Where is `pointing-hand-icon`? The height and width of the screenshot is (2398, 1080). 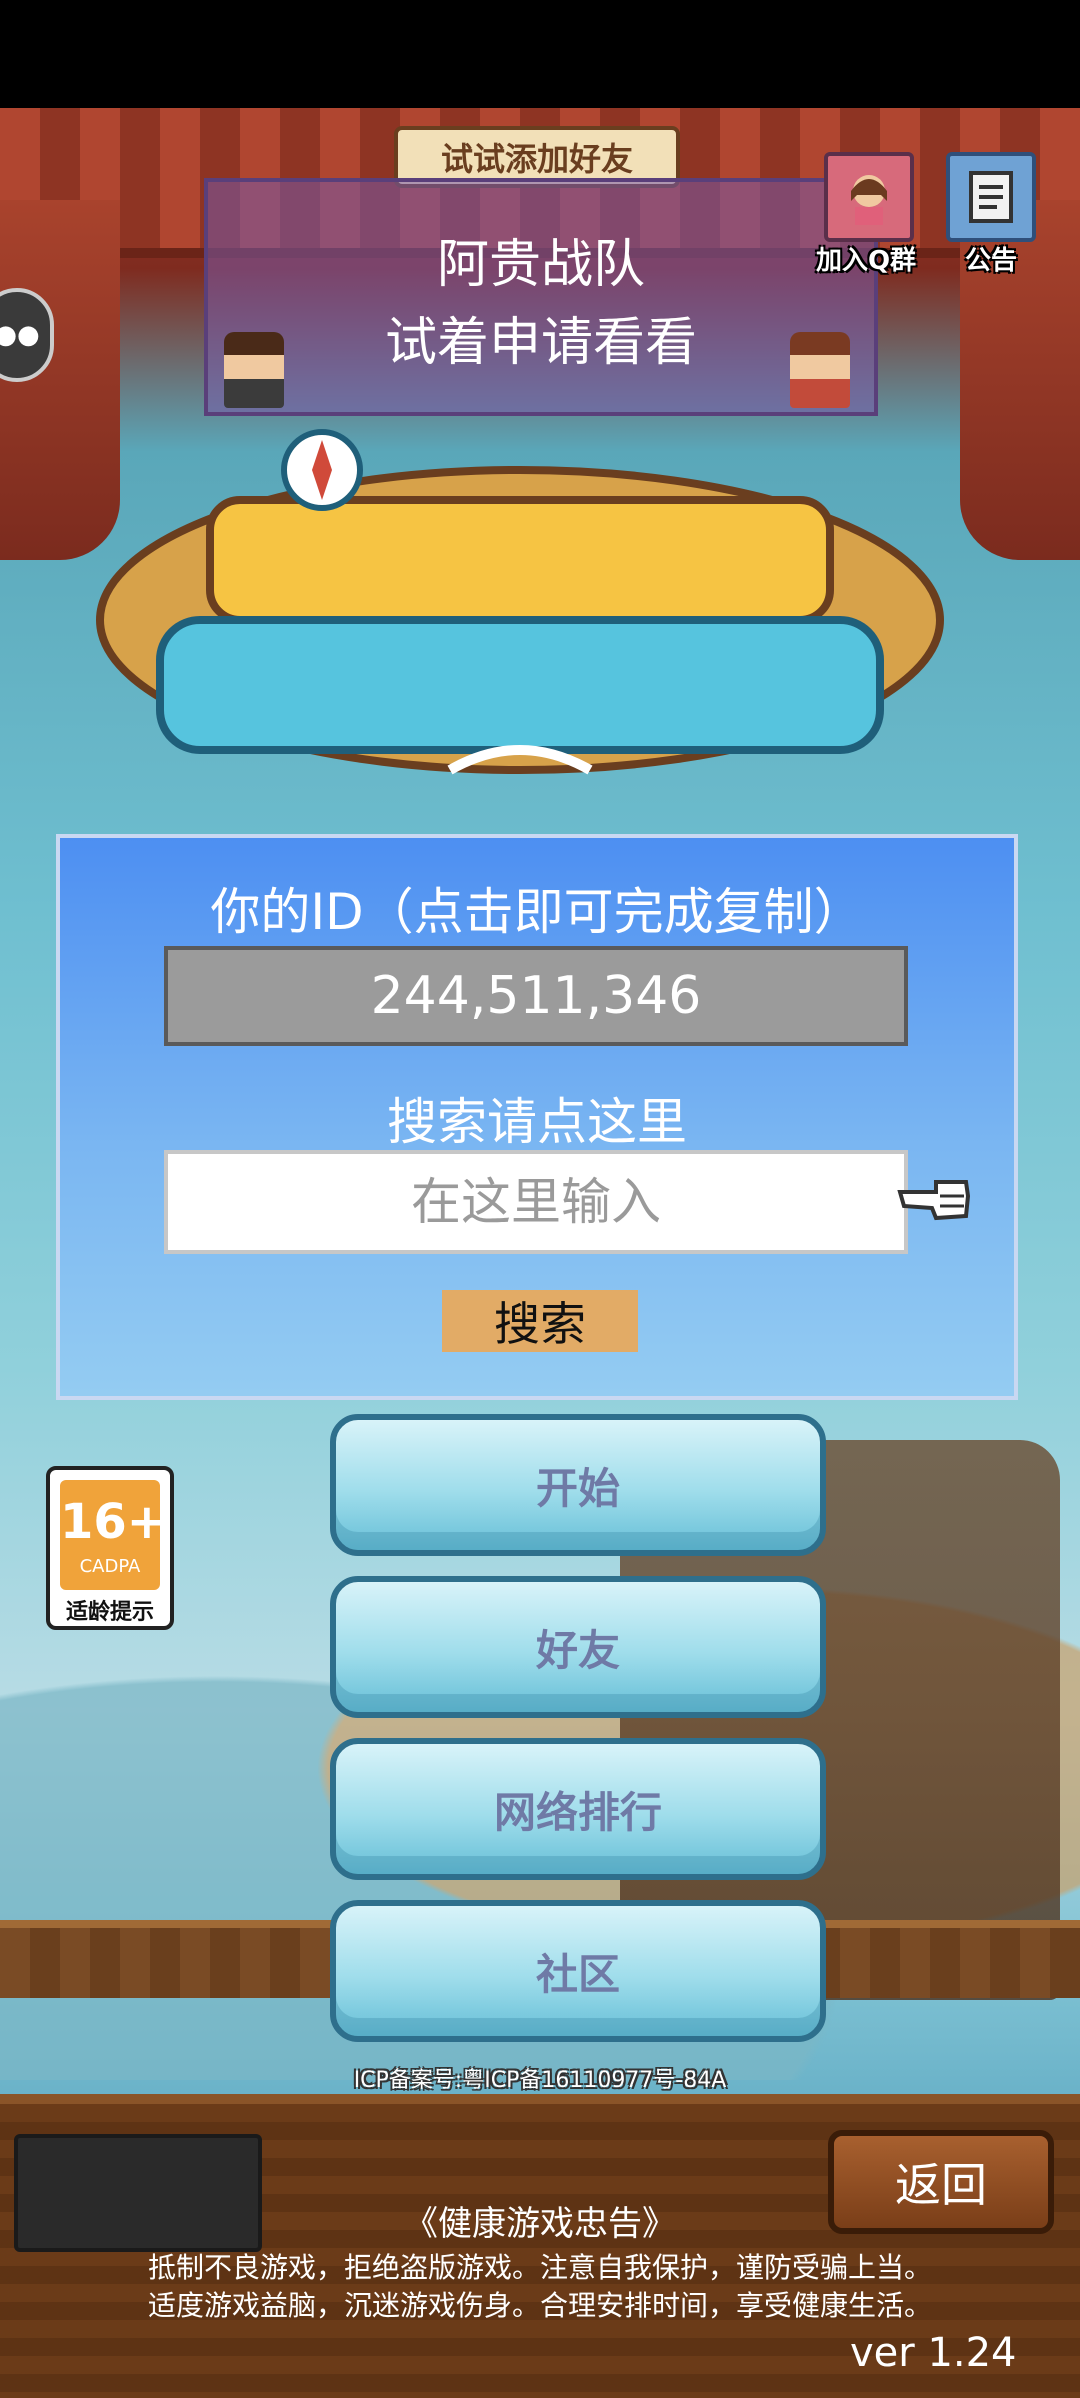
pointing-hand-icon is located at coordinates (934, 1200).